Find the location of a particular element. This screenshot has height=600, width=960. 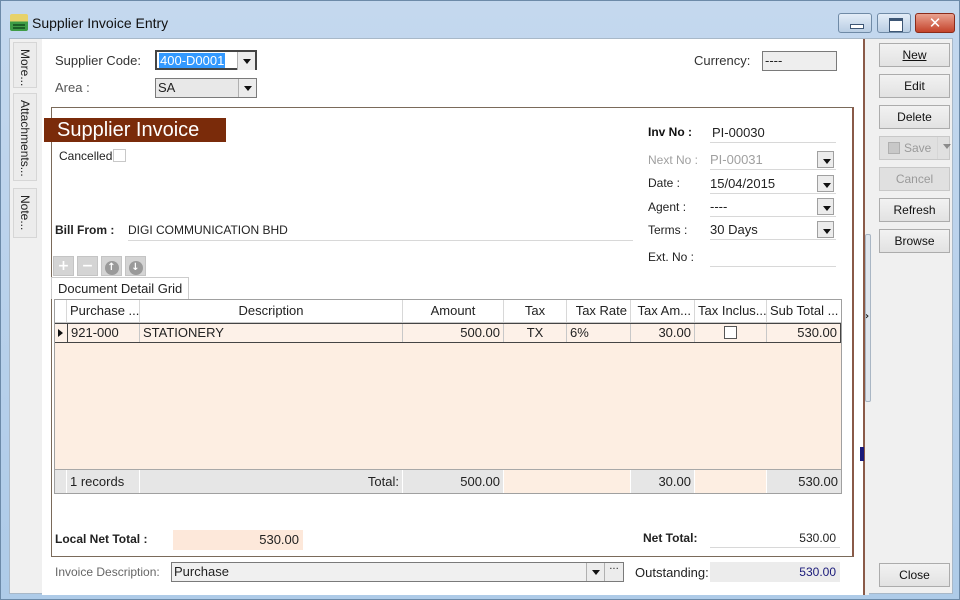

move-down-button: ↓ is located at coordinates (135, 266).